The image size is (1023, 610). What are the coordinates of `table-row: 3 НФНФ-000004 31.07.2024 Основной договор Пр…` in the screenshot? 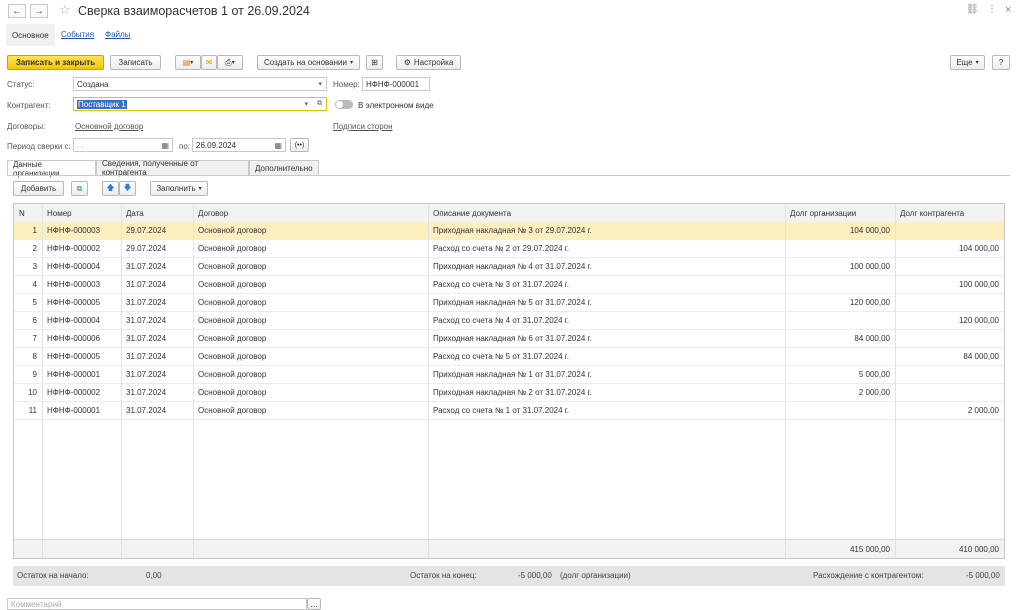 It's located at (509, 267).